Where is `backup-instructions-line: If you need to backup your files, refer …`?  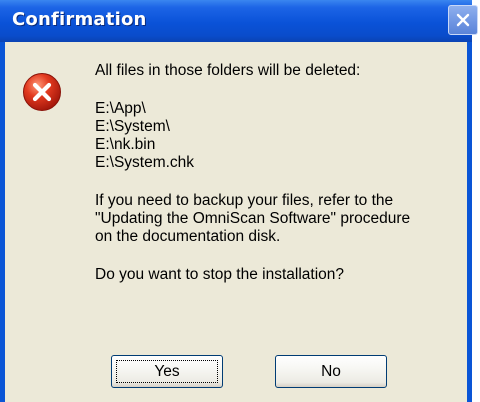
backup-instructions-line: If you need to backup your files, refer … is located at coordinates (244, 200).